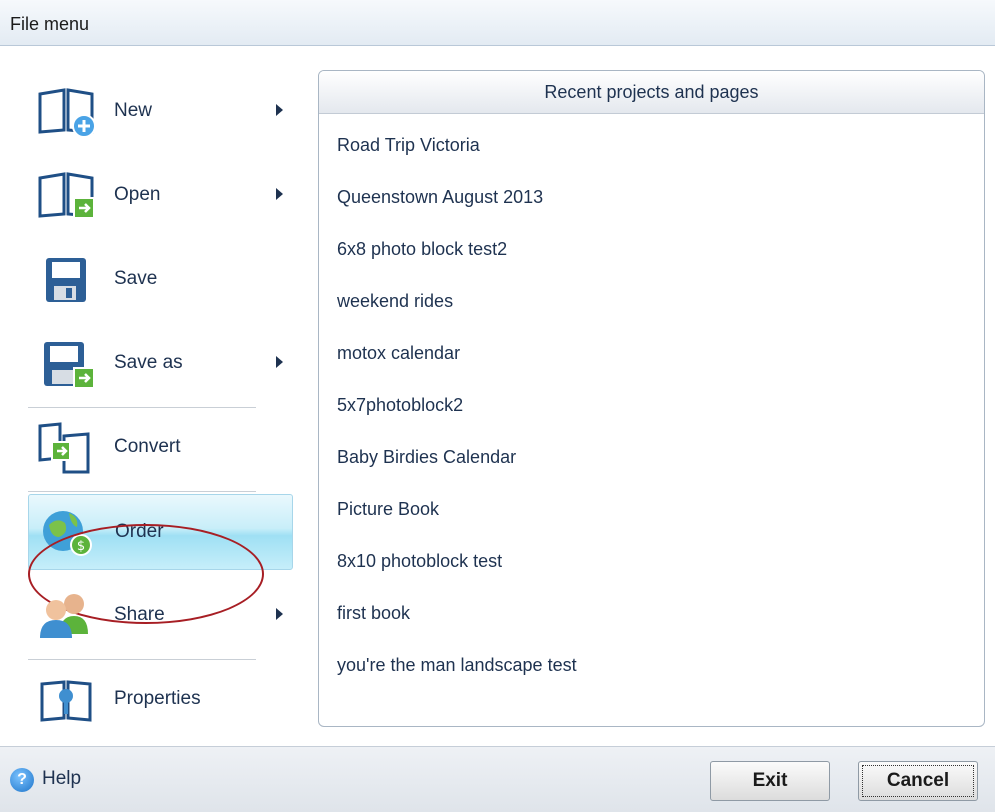  What do you see at coordinates (64, 616) in the screenshot?
I see `people-share-icon` at bounding box center [64, 616].